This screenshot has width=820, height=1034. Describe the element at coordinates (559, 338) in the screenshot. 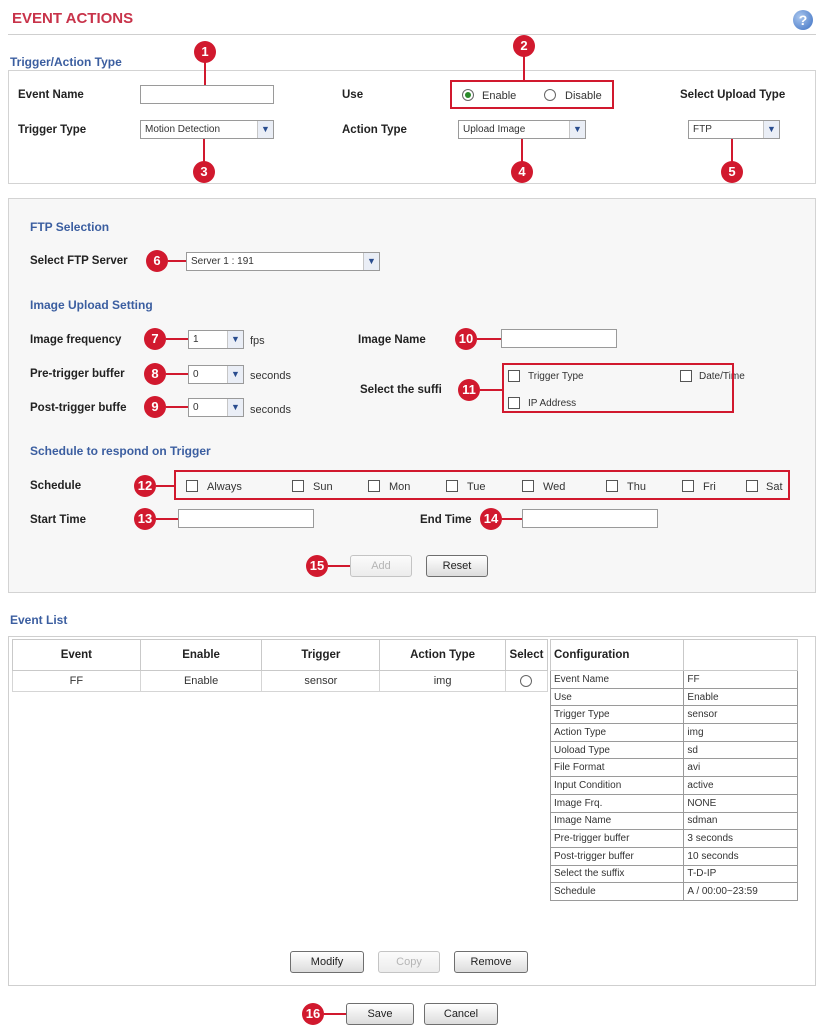

I see `image-name-input` at that location.